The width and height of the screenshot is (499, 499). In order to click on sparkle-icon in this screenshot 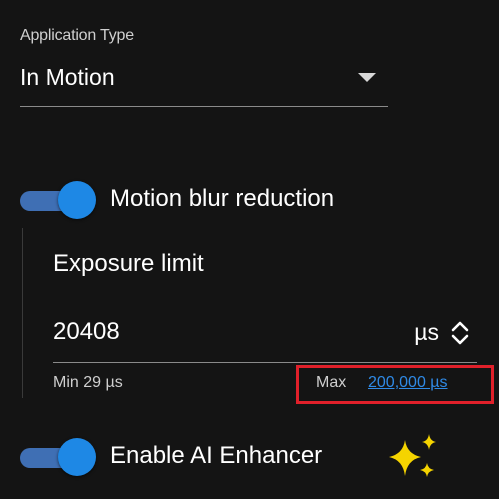, I will do `click(412, 455)`.